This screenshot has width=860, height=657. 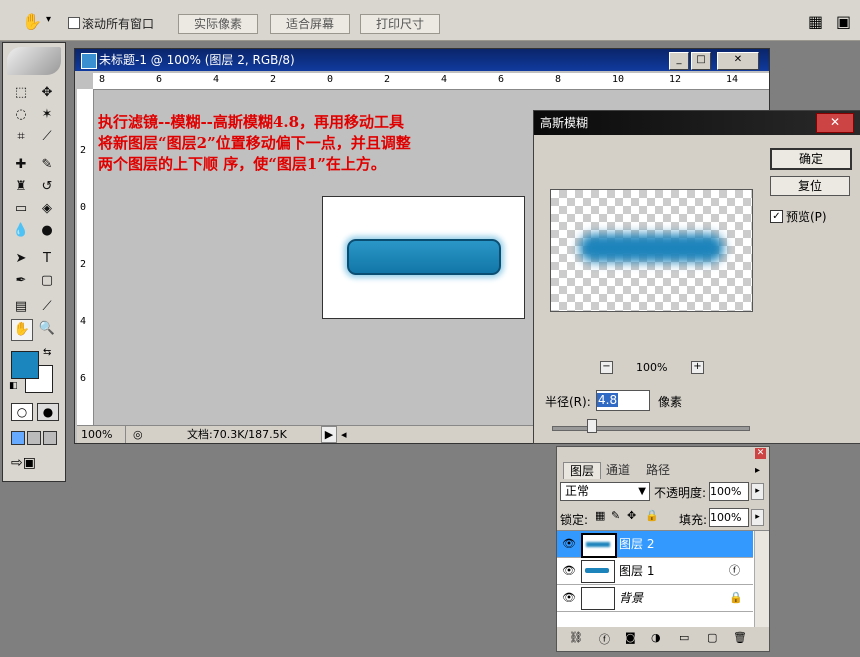 What do you see at coordinates (21, 93) in the screenshot?
I see `marquee-tool-icon: ⬚` at bounding box center [21, 93].